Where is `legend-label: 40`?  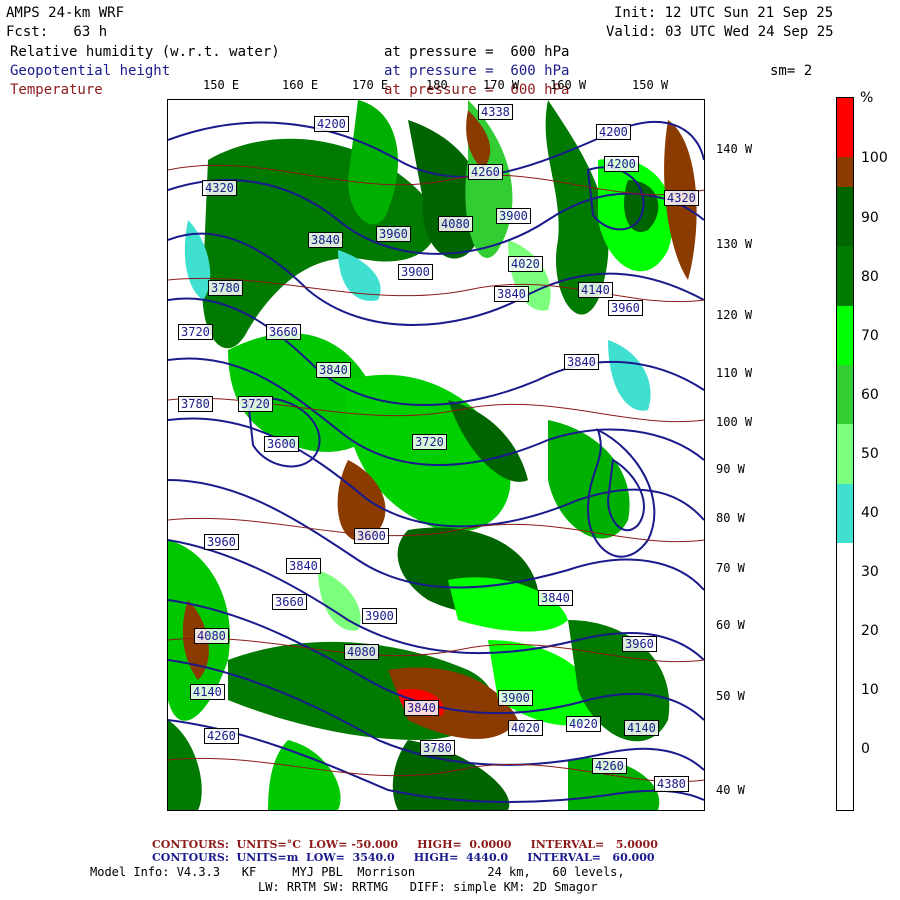 legend-label: 40 is located at coordinates (870, 513).